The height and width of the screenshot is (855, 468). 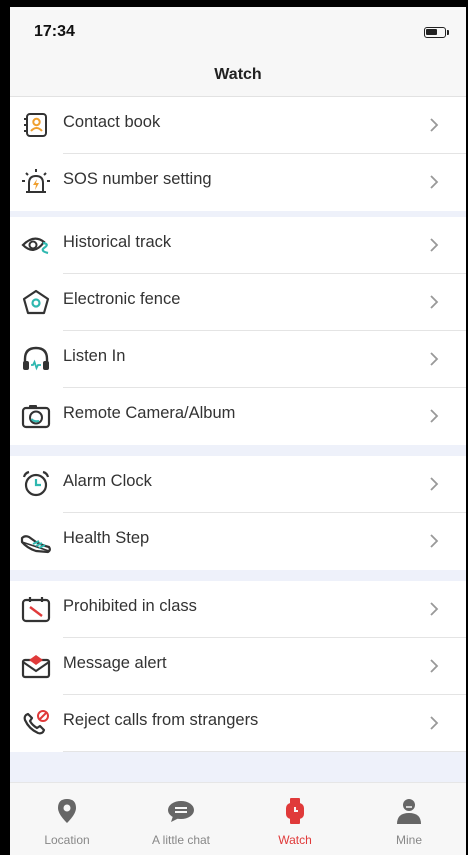 What do you see at coordinates (295, 840) in the screenshot?
I see `tab-label: Watch` at bounding box center [295, 840].